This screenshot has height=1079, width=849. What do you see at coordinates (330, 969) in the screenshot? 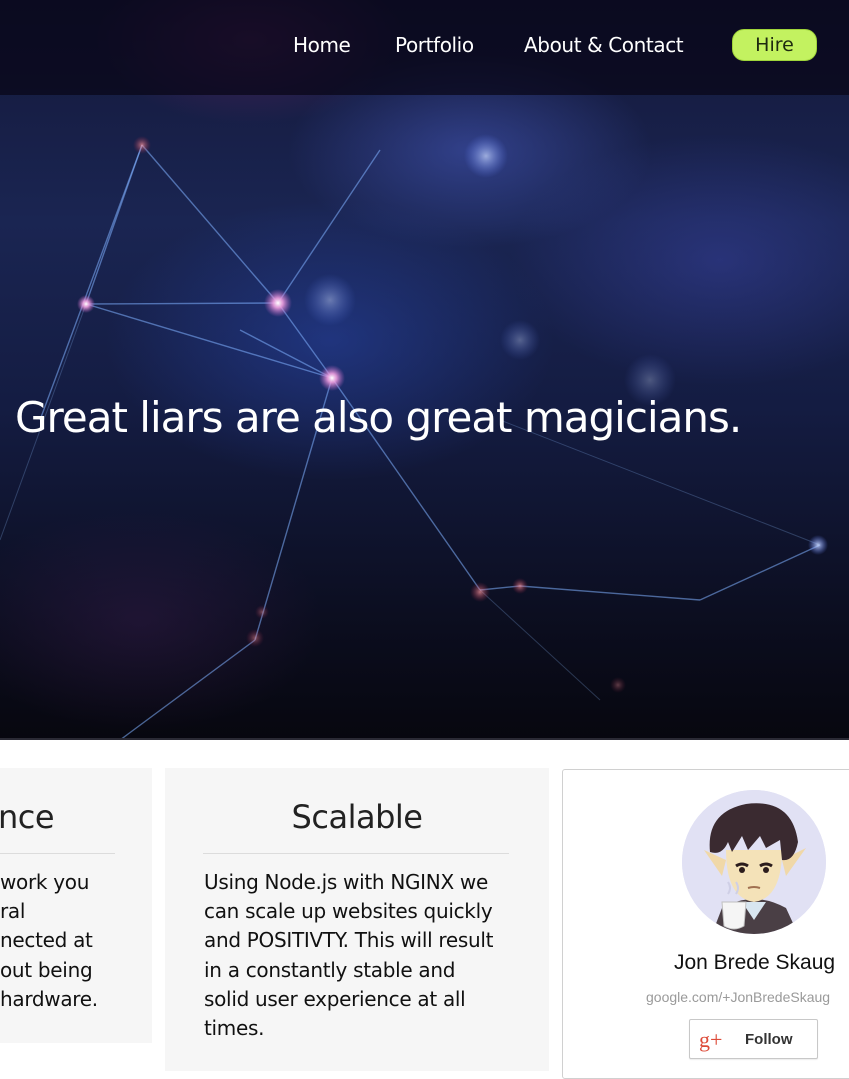
I see `feature-card-line: in a constantly stable and` at bounding box center [330, 969].